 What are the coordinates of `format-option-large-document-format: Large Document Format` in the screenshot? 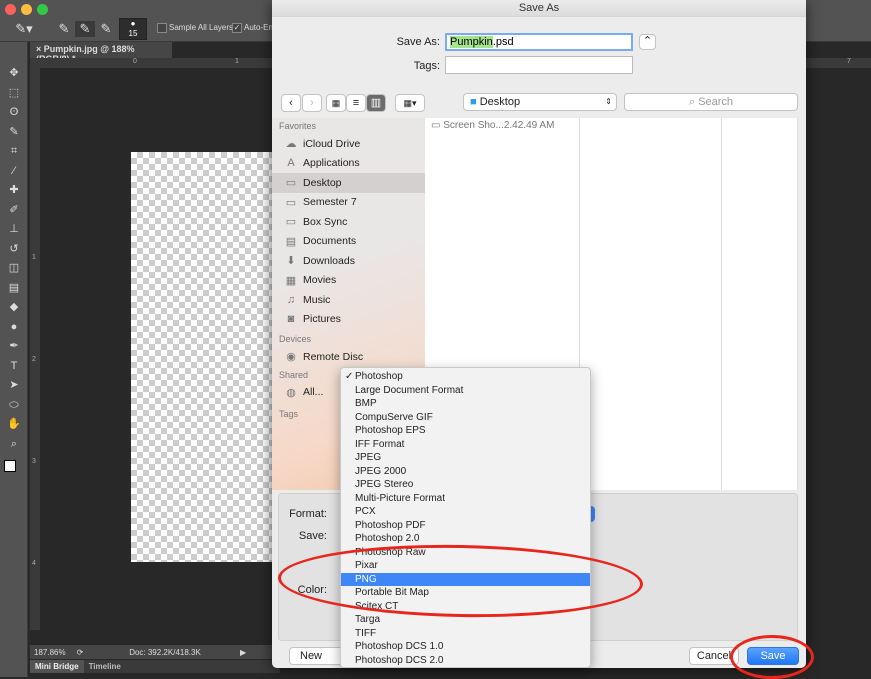 It's located at (465, 391).